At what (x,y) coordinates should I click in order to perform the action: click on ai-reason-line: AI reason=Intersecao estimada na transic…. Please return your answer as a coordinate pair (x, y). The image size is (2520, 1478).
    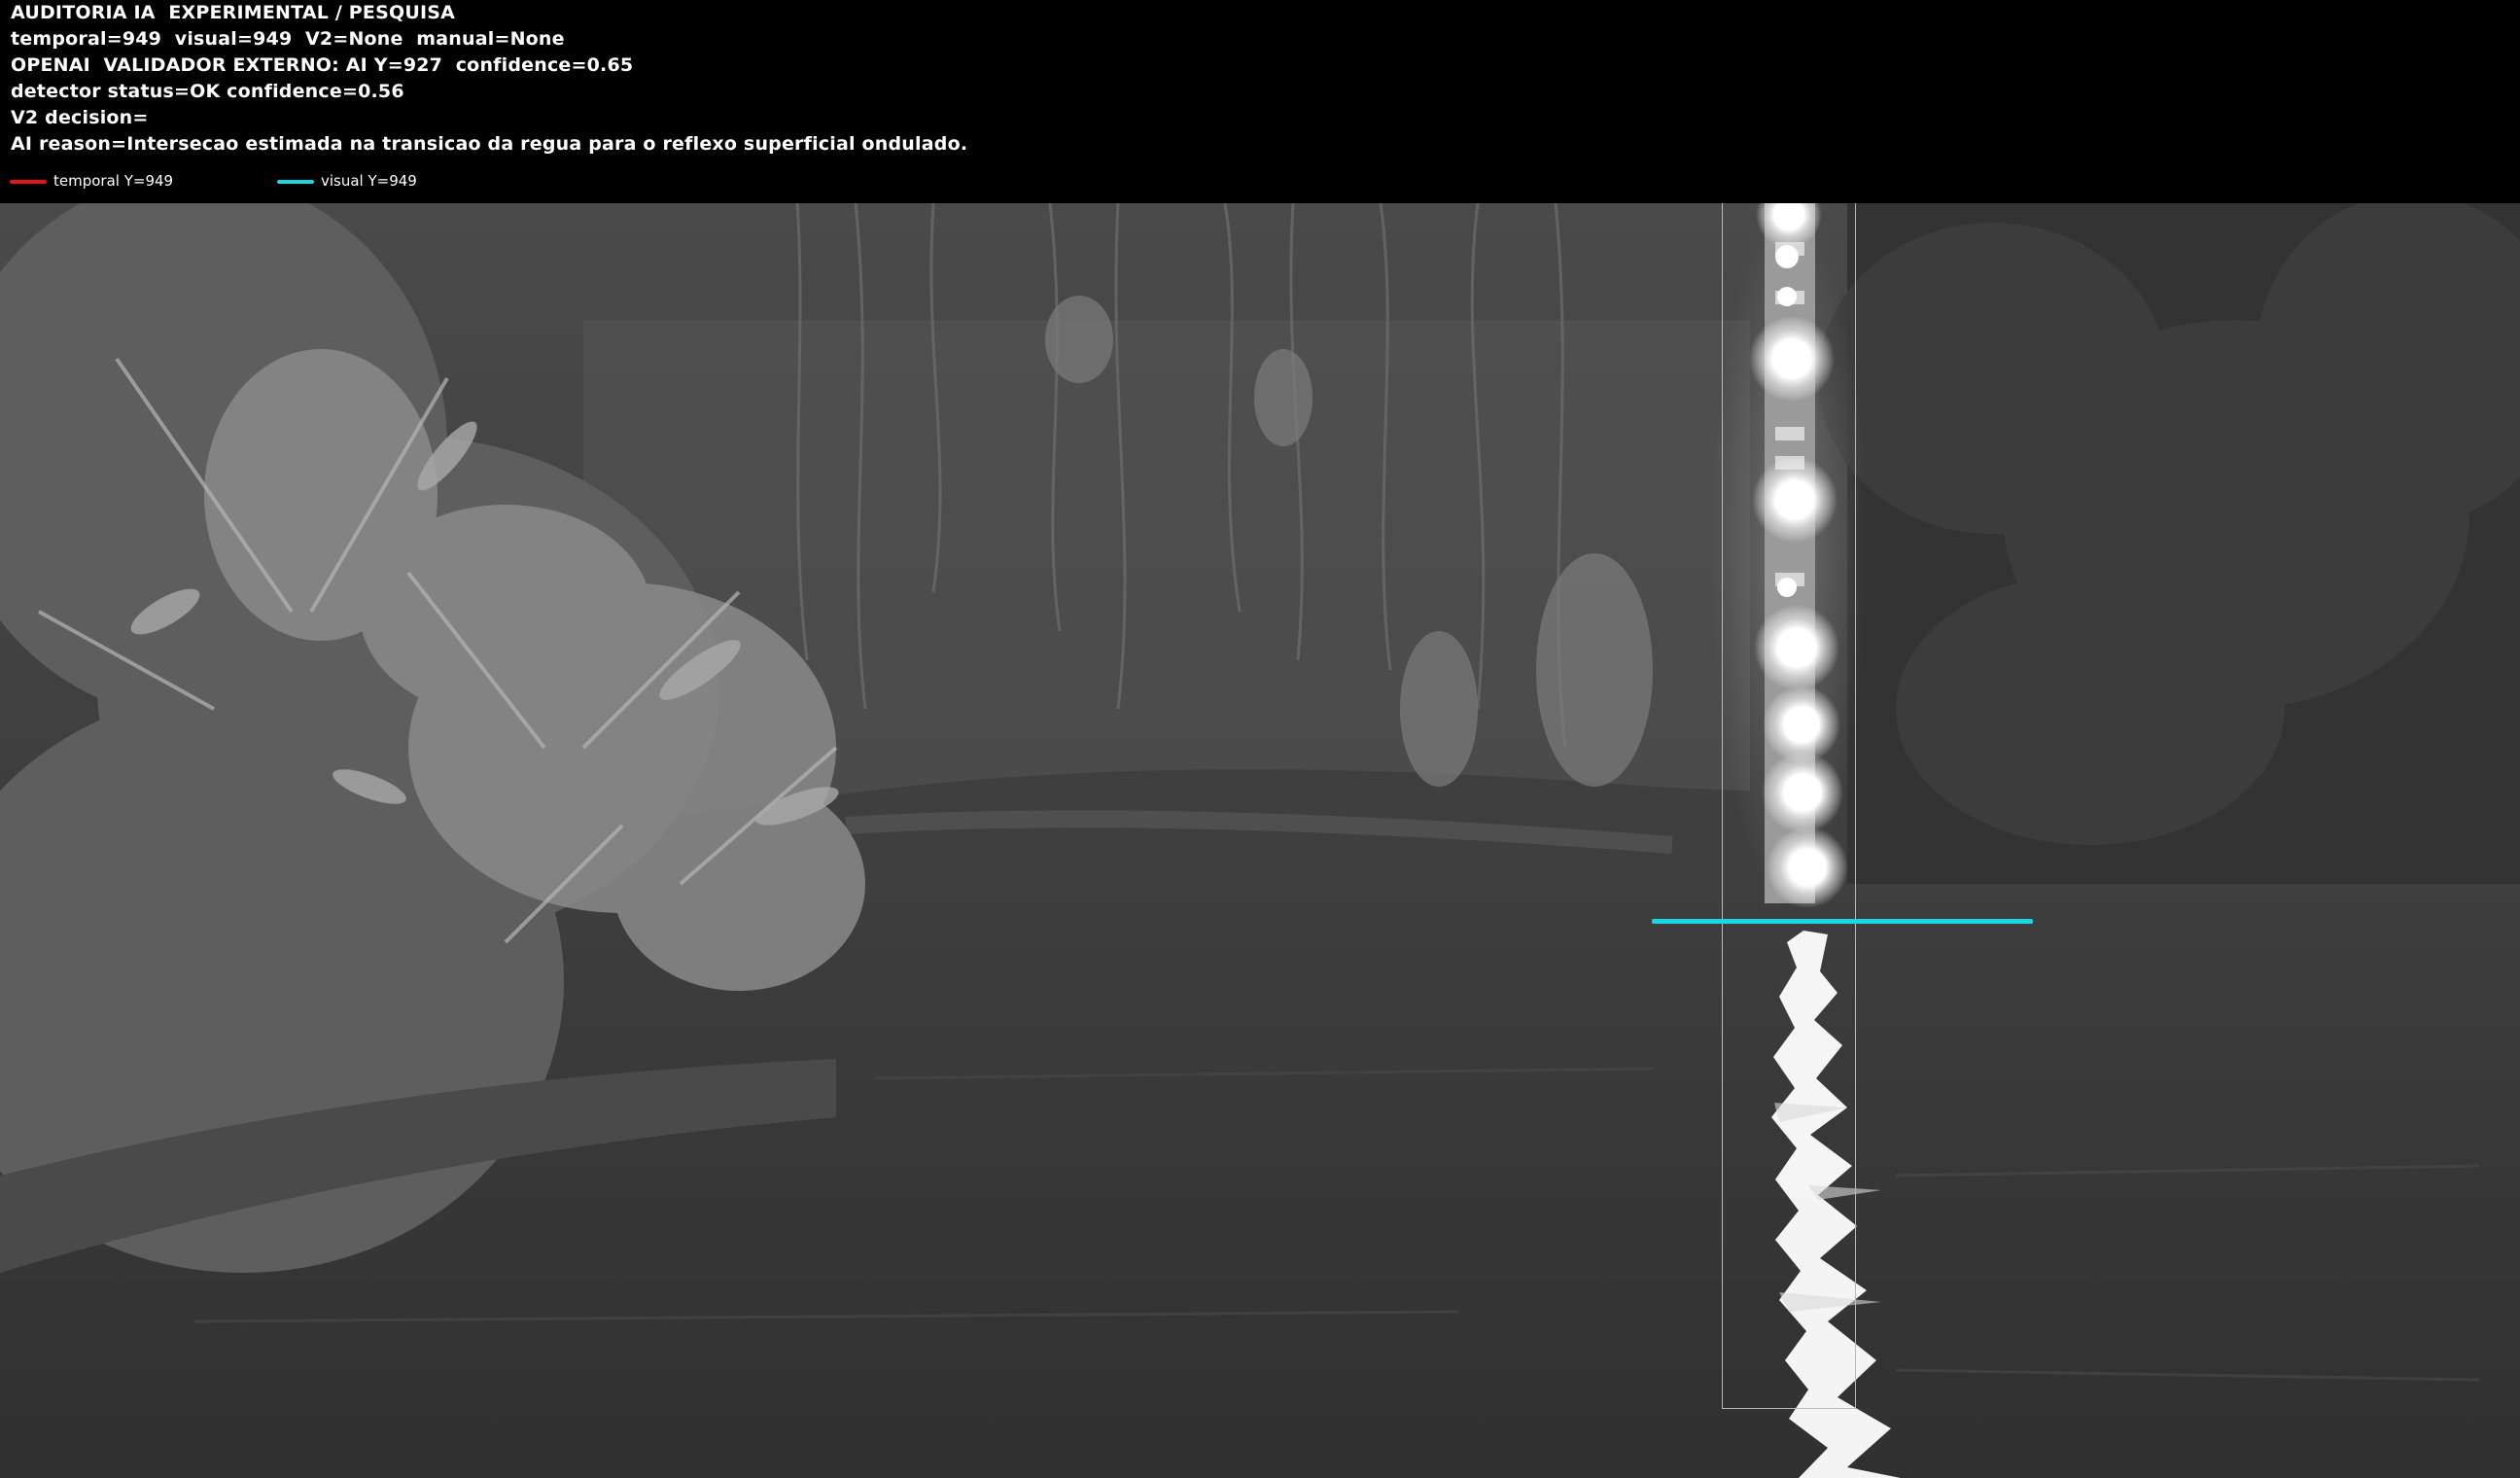
    Looking at the image, I should click on (489, 144).